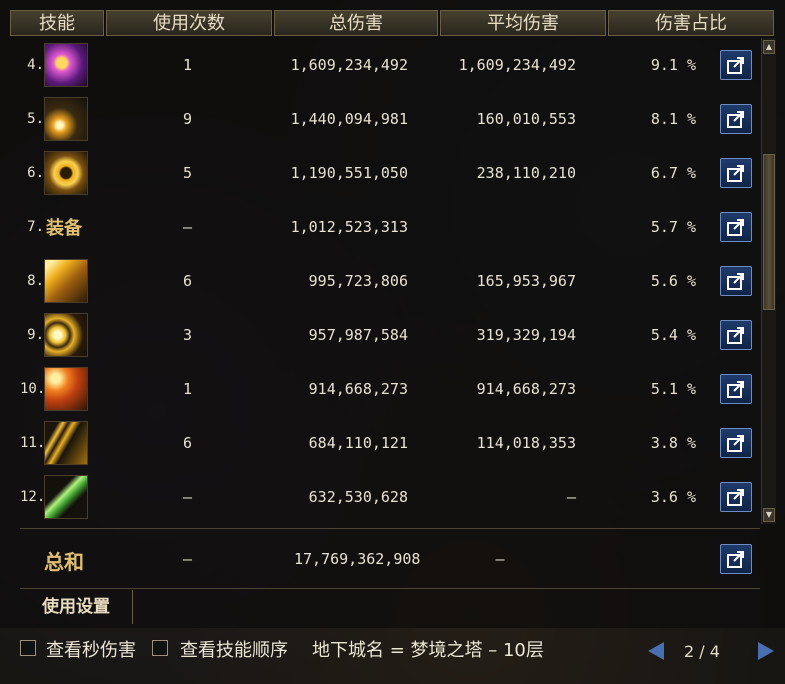 This screenshot has height=684, width=785. What do you see at coordinates (769, 232) in the screenshot?
I see `scroll-thumb` at bounding box center [769, 232].